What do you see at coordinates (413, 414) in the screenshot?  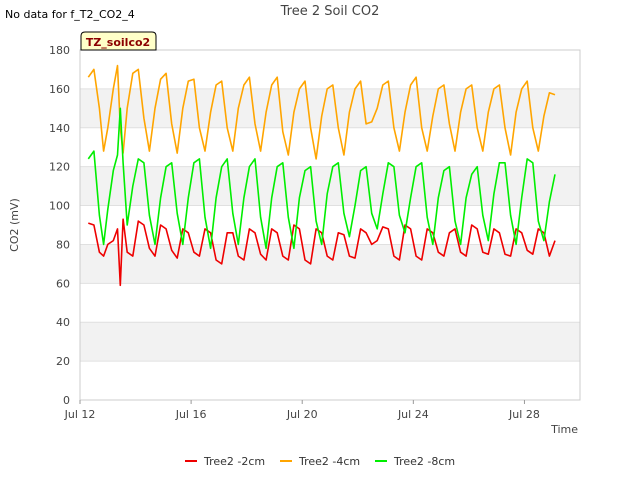 I see `x-tick-label: Jul 24` at bounding box center [413, 414].